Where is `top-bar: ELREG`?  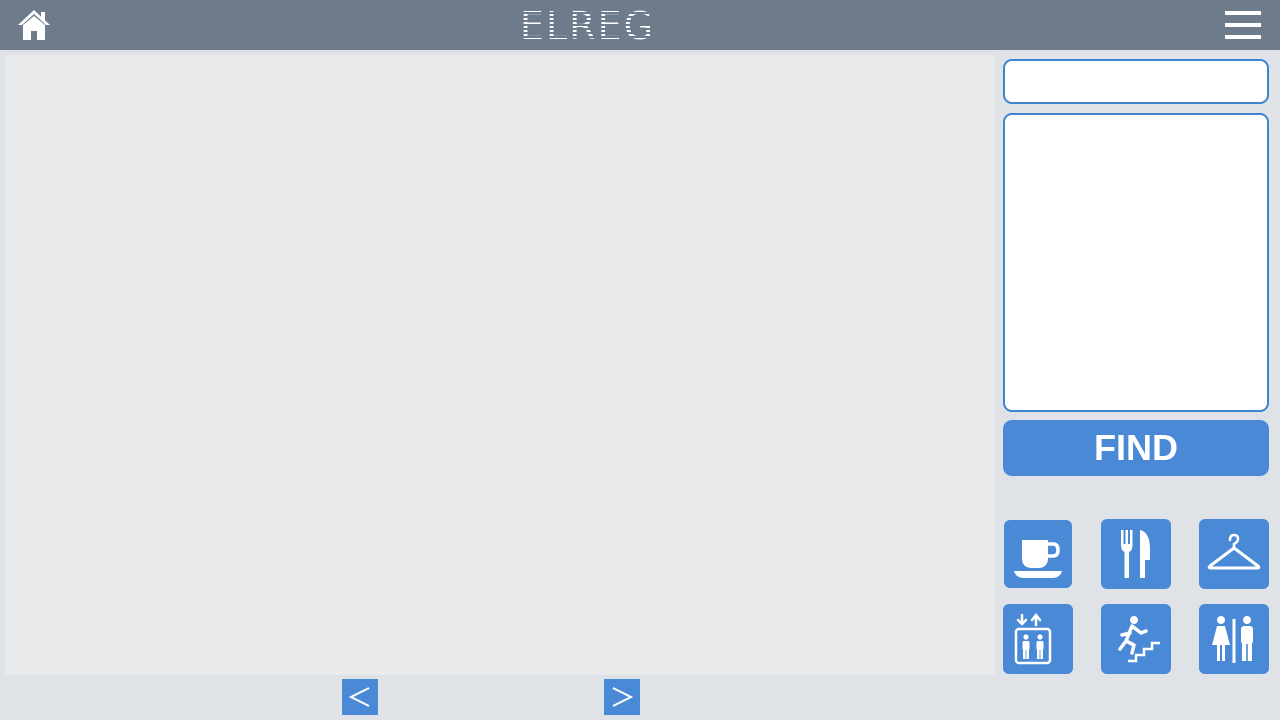 top-bar: ELREG is located at coordinates (640, 25).